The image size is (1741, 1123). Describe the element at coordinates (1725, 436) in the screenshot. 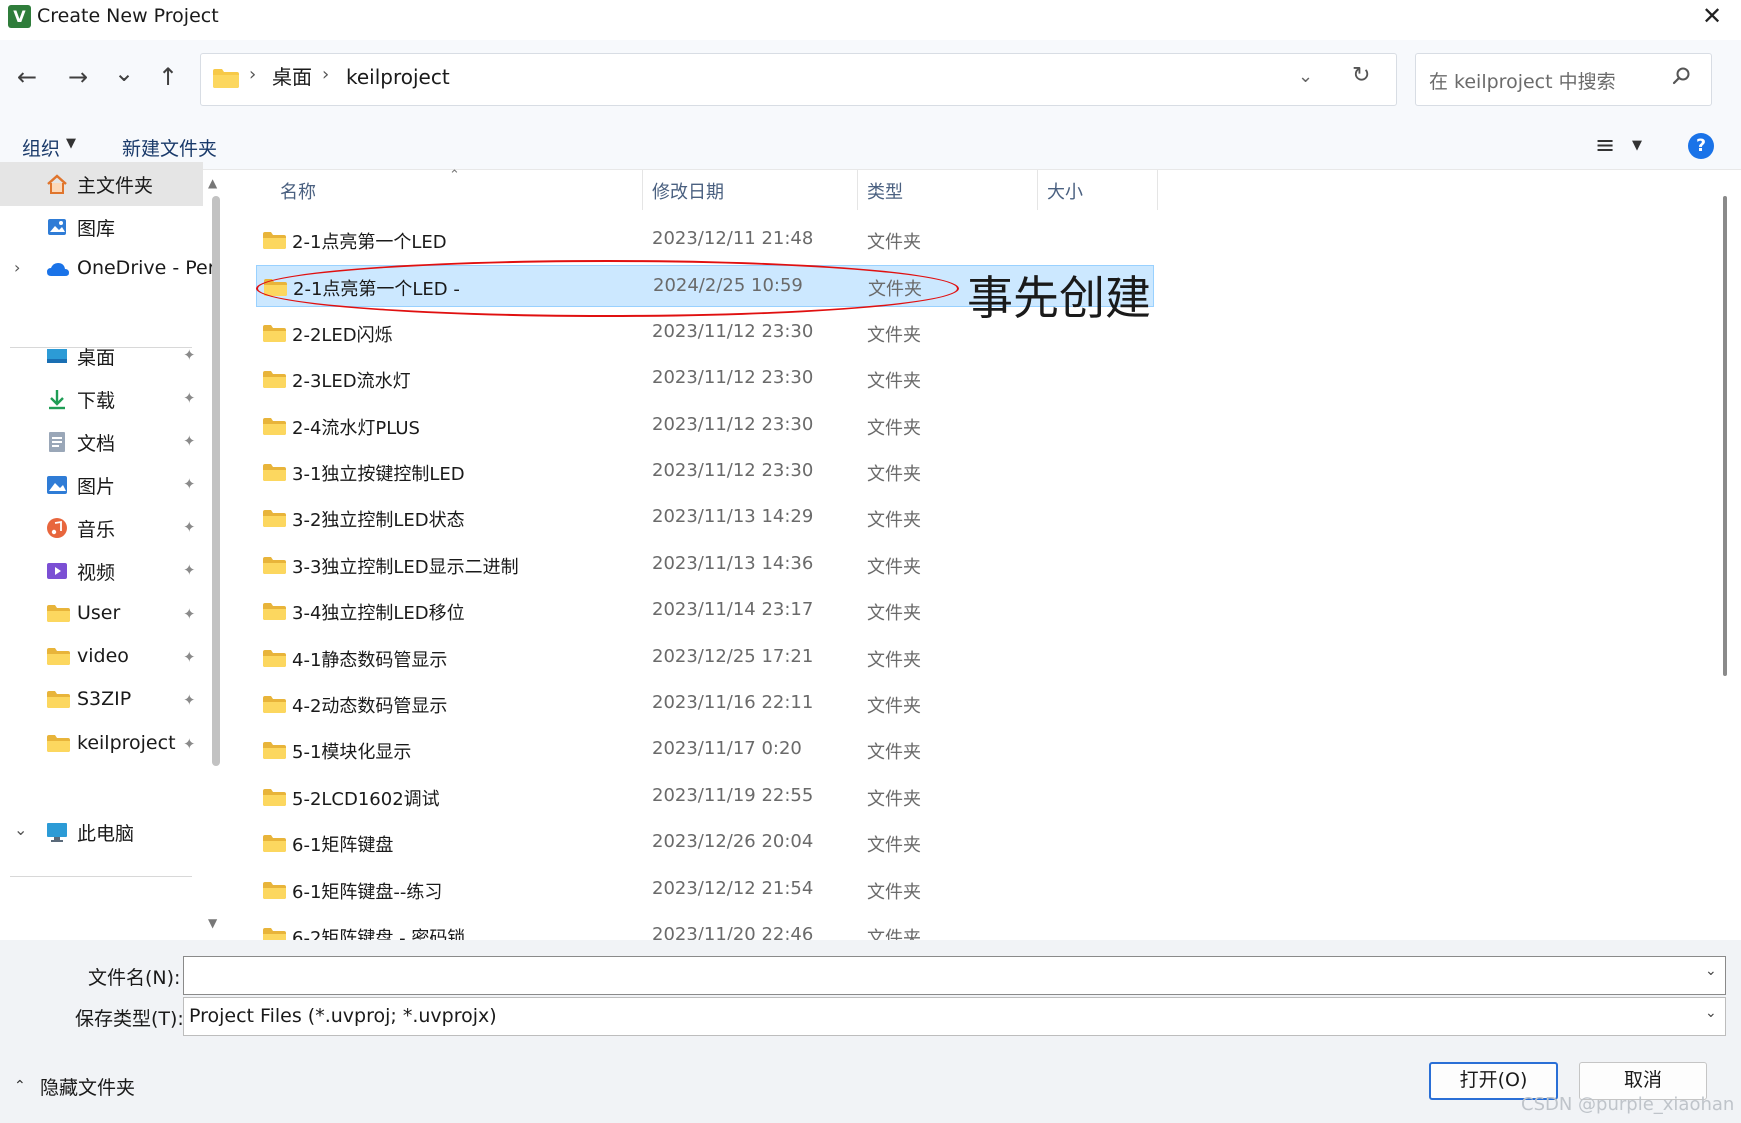

I see `file-list-scrollbar-thumb` at that location.